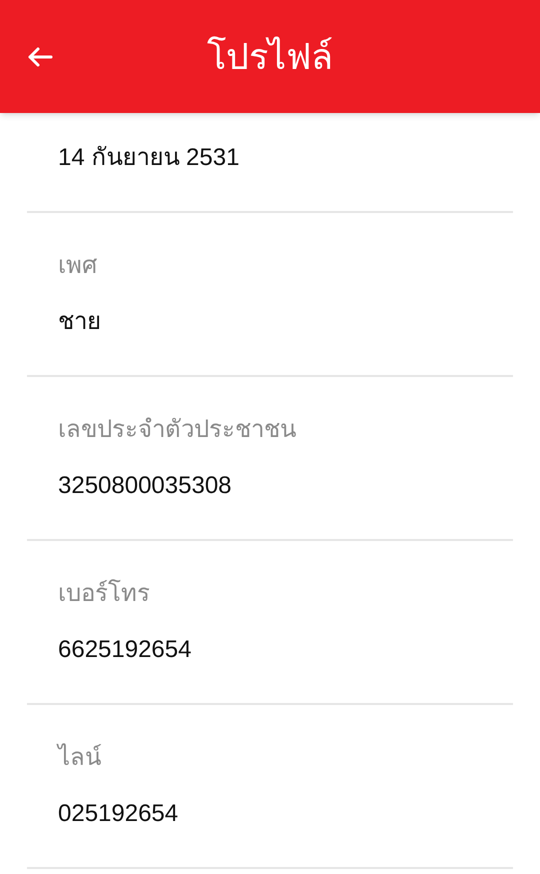  What do you see at coordinates (40, 57) in the screenshot?
I see `back-arrow-icon` at bounding box center [40, 57].